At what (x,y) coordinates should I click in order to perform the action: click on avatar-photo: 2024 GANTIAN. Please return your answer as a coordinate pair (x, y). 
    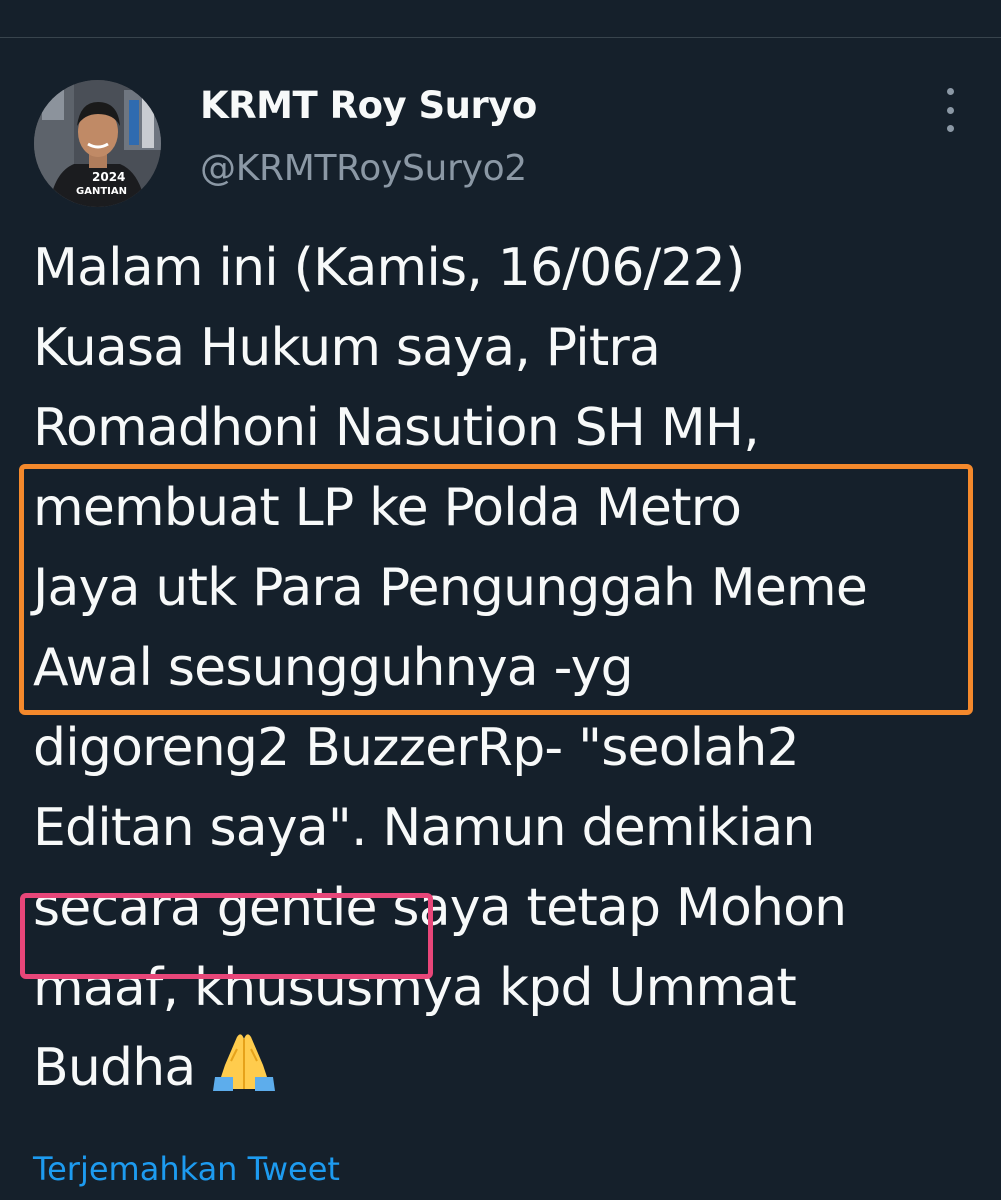
    Looking at the image, I should click on (97, 143).